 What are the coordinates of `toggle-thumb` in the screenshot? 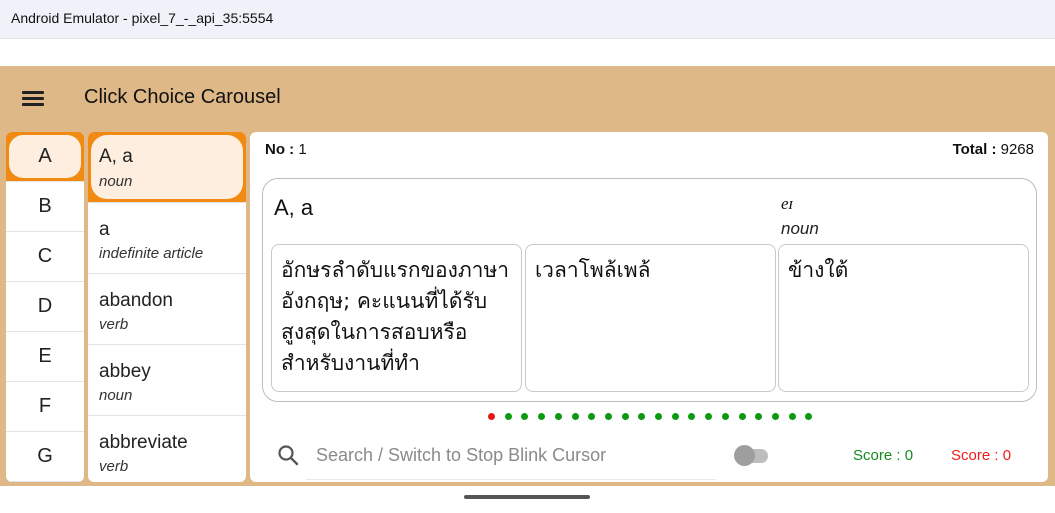 It's located at (744, 455).